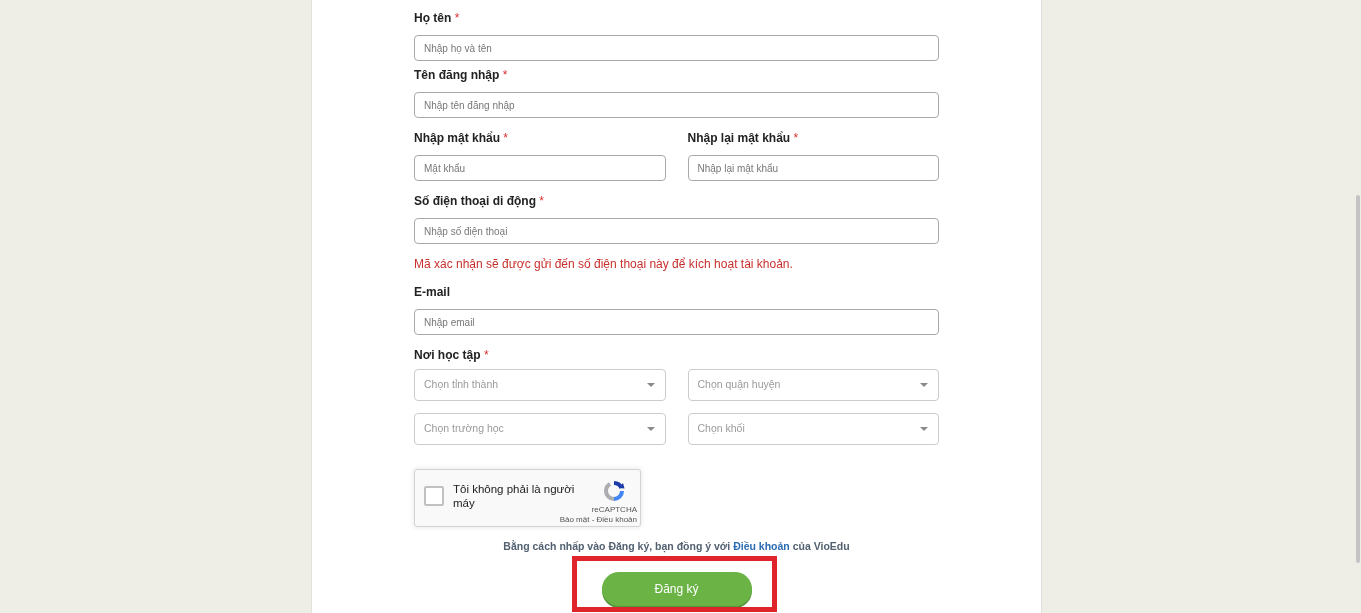 This screenshot has width=1361, height=613. What do you see at coordinates (761, 546) in the screenshot?
I see `terms-link: Điều khoản` at bounding box center [761, 546].